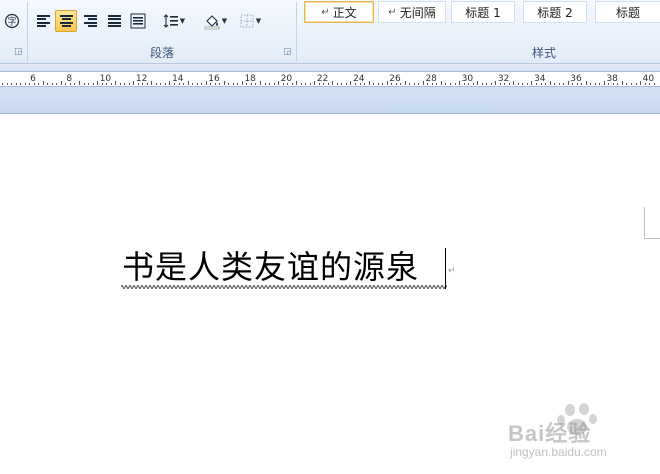  What do you see at coordinates (287, 52) in the screenshot?
I see `paragraph-launcher-icon: ◲` at bounding box center [287, 52].